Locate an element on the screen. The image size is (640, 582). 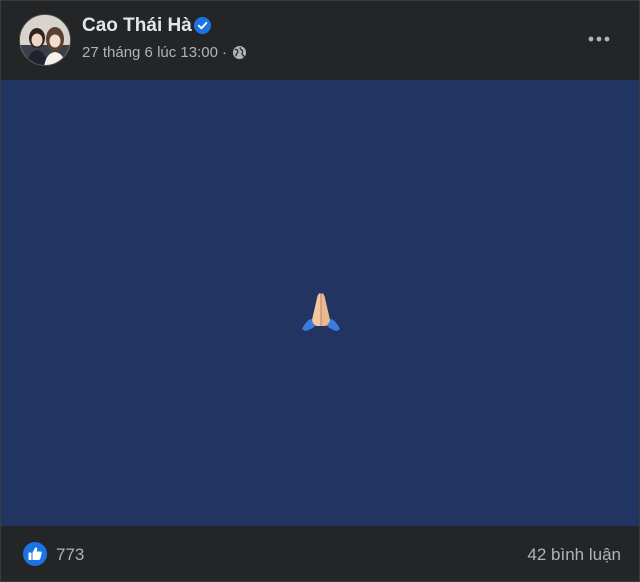
author-avatar is located at coordinates (45, 40).